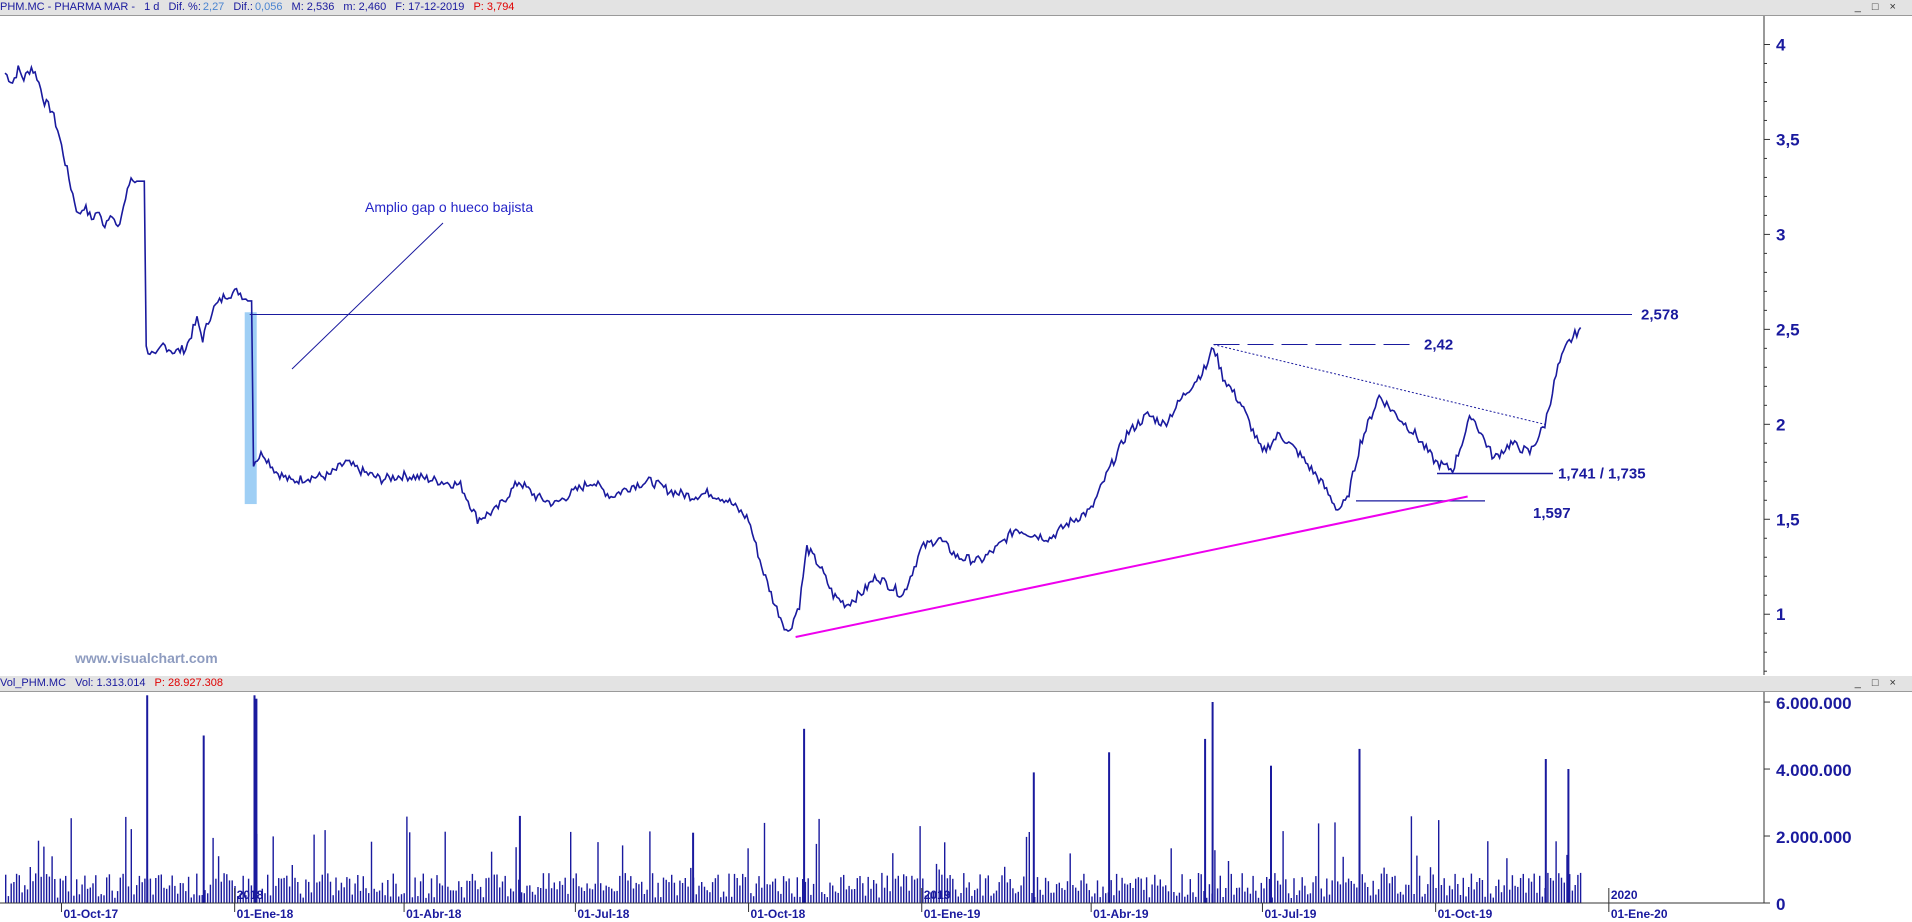  What do you see at coordinates (1814, 703) in the screenshot?
I see `volume-tick-label: 6.000.000` at bounding box center [1814, 703].